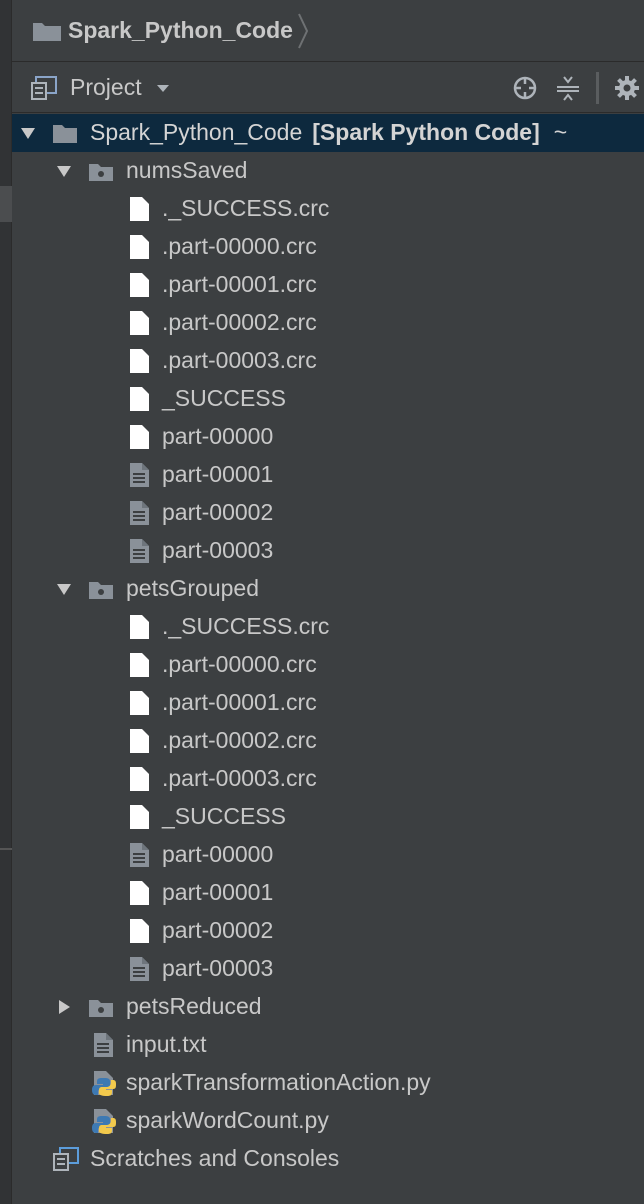 The height and width of the screenshot is (1204, 644). What do you see at coordinates (560, 132) in the screenshot?
I see `root-path-suffix: ~` at bounding box center [560, 132].